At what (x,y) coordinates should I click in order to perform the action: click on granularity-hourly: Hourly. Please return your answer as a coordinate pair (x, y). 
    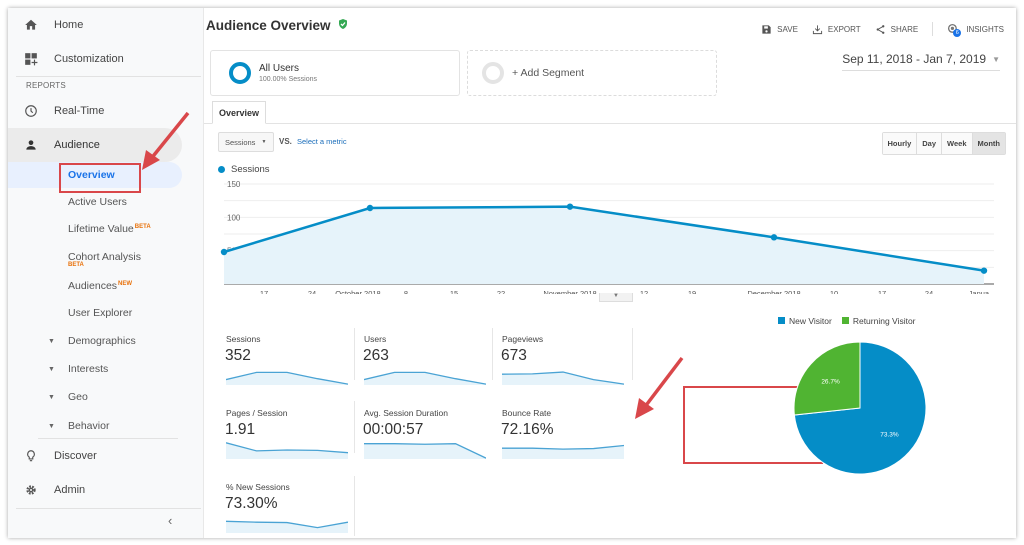
    Looking at the image, I should click on (900, 143).